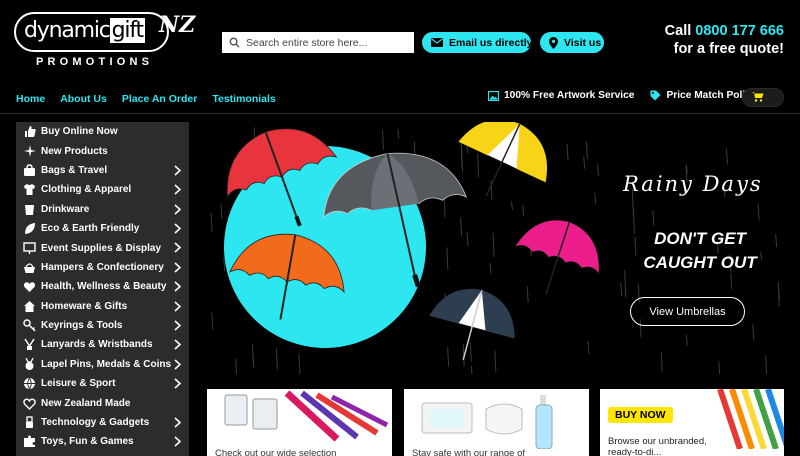  What do you see at coordinates (102, 247) in the screenshot?
I see `sidebar-item-event-supplies-display: Event Supplies & Display` at bounding box center [102, 247].